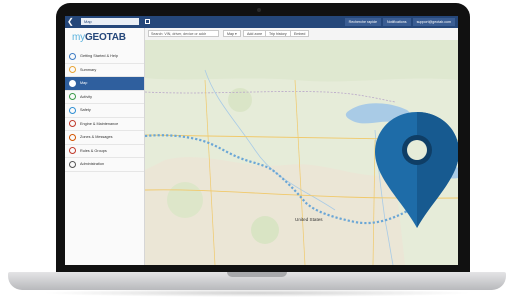  What do you see at coordinates (362, 22) in the screenshot?
I see `quick-search-link: Recherche rapide` at bounding box center [362, 22].